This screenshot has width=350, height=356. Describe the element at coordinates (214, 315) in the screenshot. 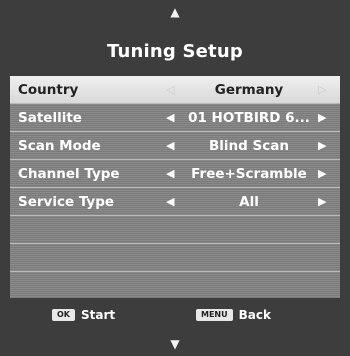

I see `menu-key-icon: MENU` at that location.